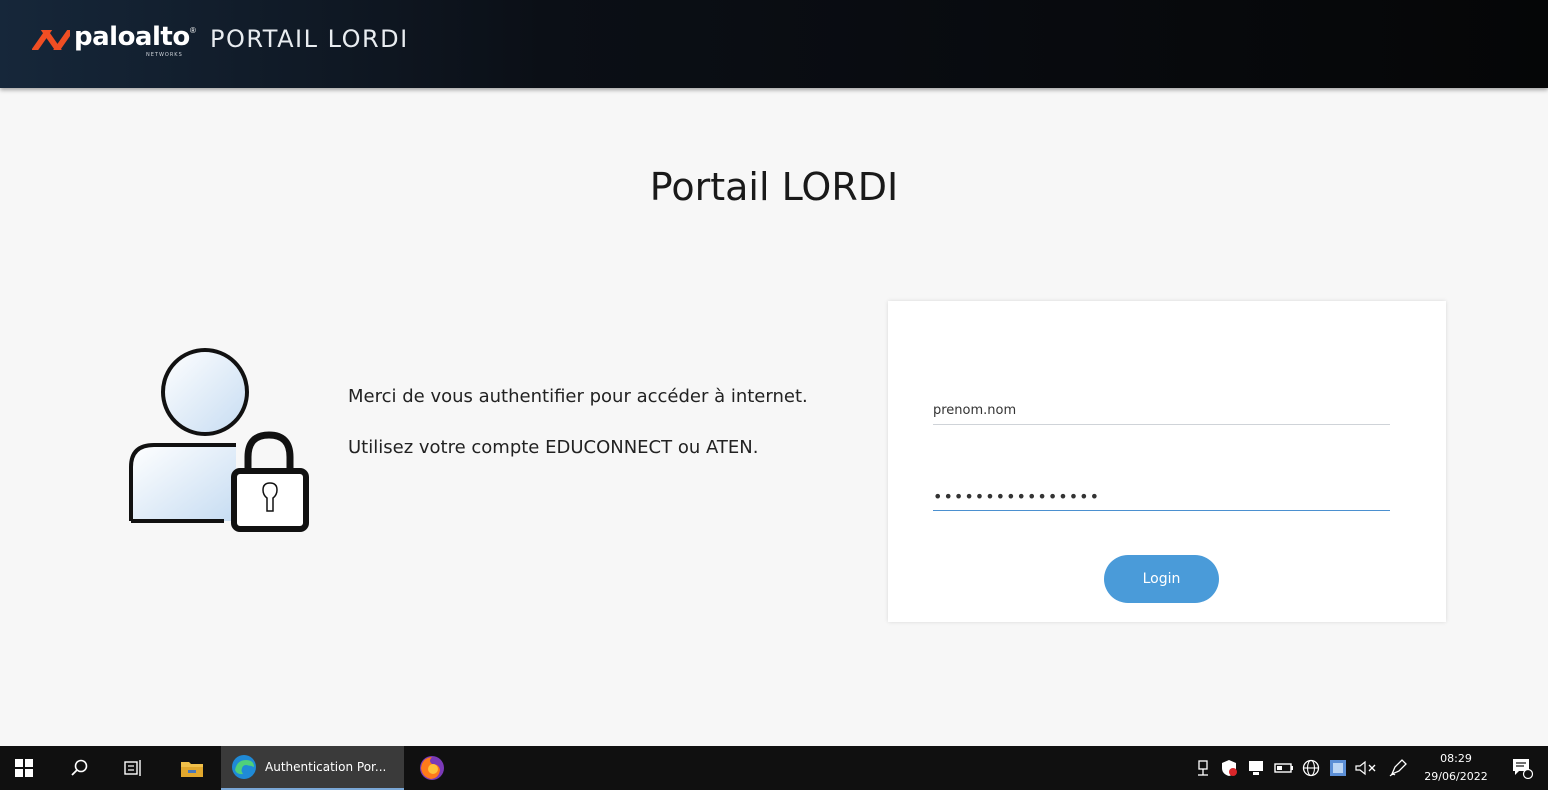 This screenshot has width=1548, height=790. I want to click on tray-battery-icon, so click(1284, 768).